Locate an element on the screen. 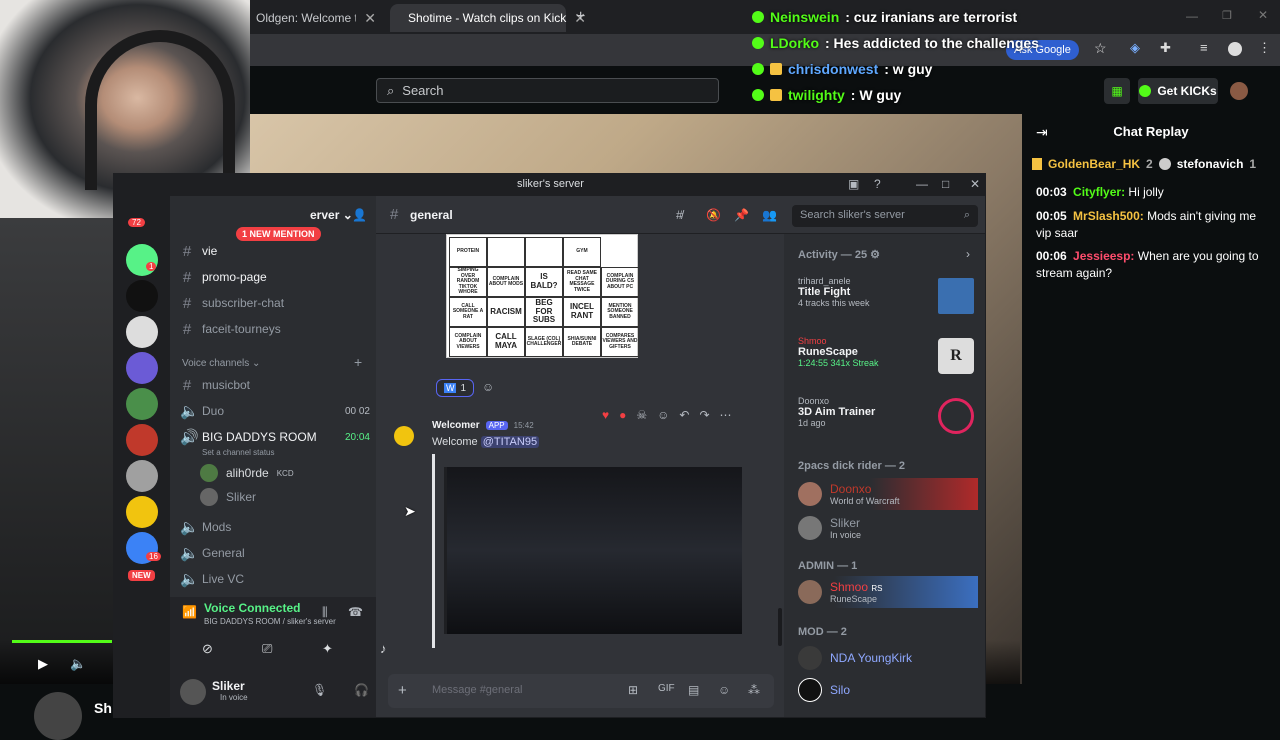  chat-user: MrSlash500: is located at coordinates (1108, 216).